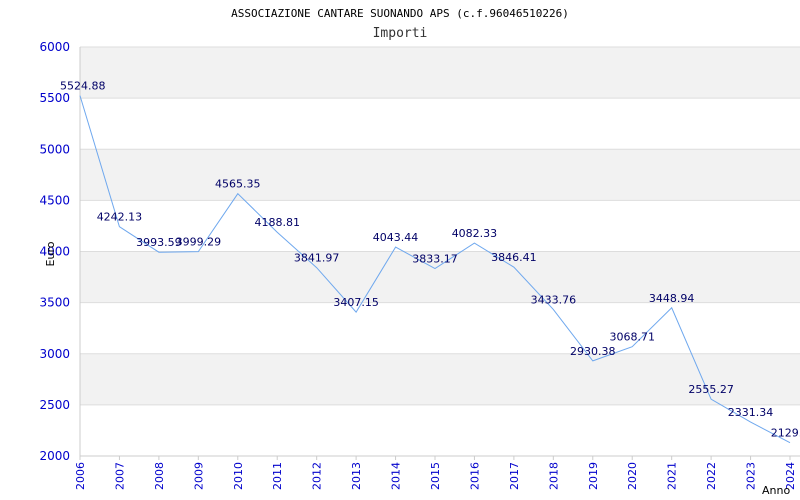 This screenshot has height=500, width=800. What do you see at coordinates (632, 337) in the screenshot?
I see `data-label: 3068.71` at bounding box center [632, 337].